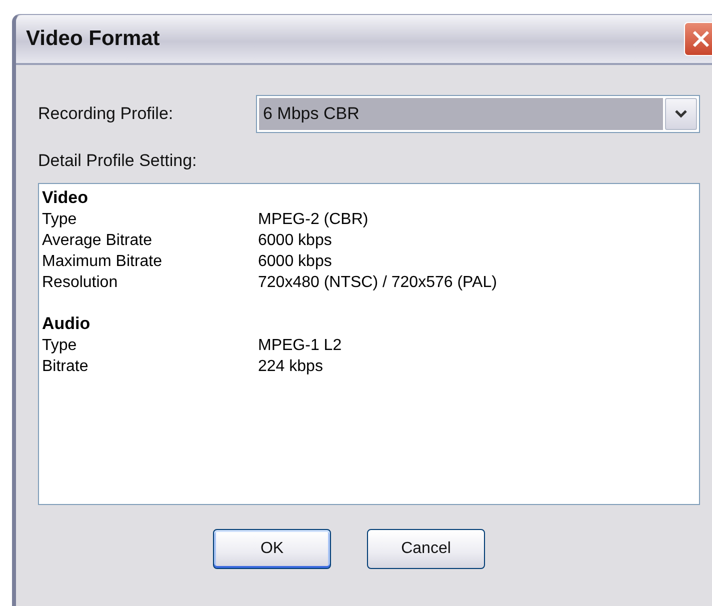 The height and width of the screenshot is (606, 712). Describe the element at coordinates (80, 283) in the screenshot. I see `setting-name: Resolution` at that location.